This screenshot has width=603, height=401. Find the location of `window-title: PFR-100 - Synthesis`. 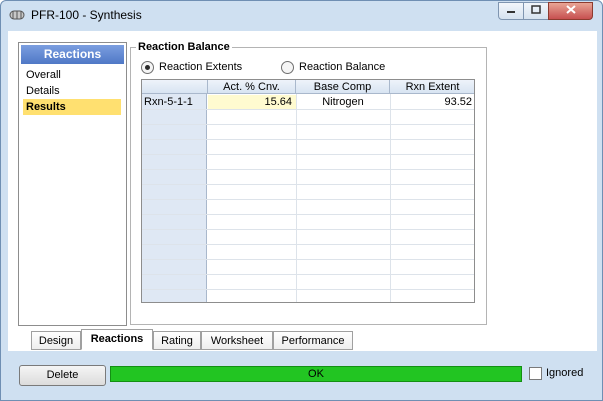

window-title: PFR-100 - Synthesis is located at coordinates (86, 15).